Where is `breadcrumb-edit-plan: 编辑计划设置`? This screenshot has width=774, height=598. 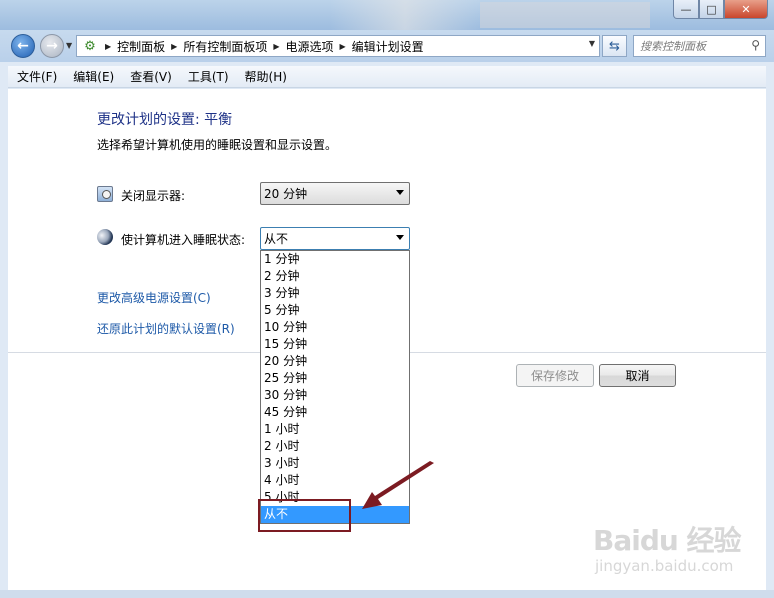 breadcrumb-edit-plan: 编辑计划设置 is located at coordinates (388, 46).